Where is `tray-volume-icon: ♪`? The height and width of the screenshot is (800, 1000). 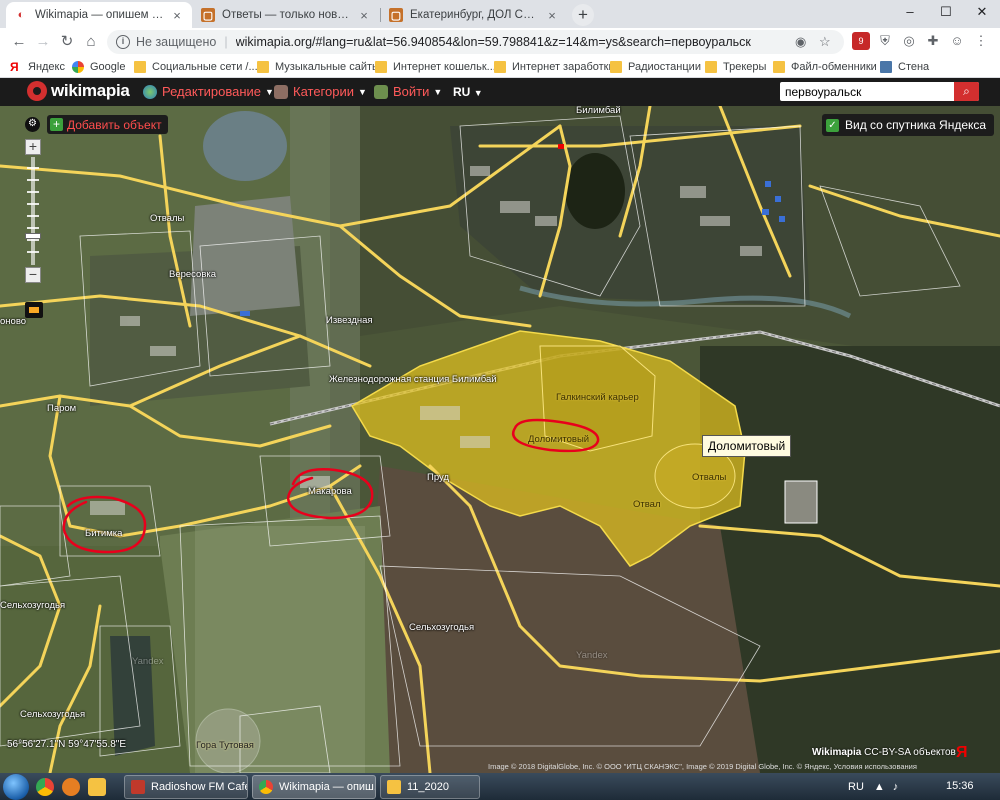
tray-volume-icon: ♪ is located at coordinates (896, 787).